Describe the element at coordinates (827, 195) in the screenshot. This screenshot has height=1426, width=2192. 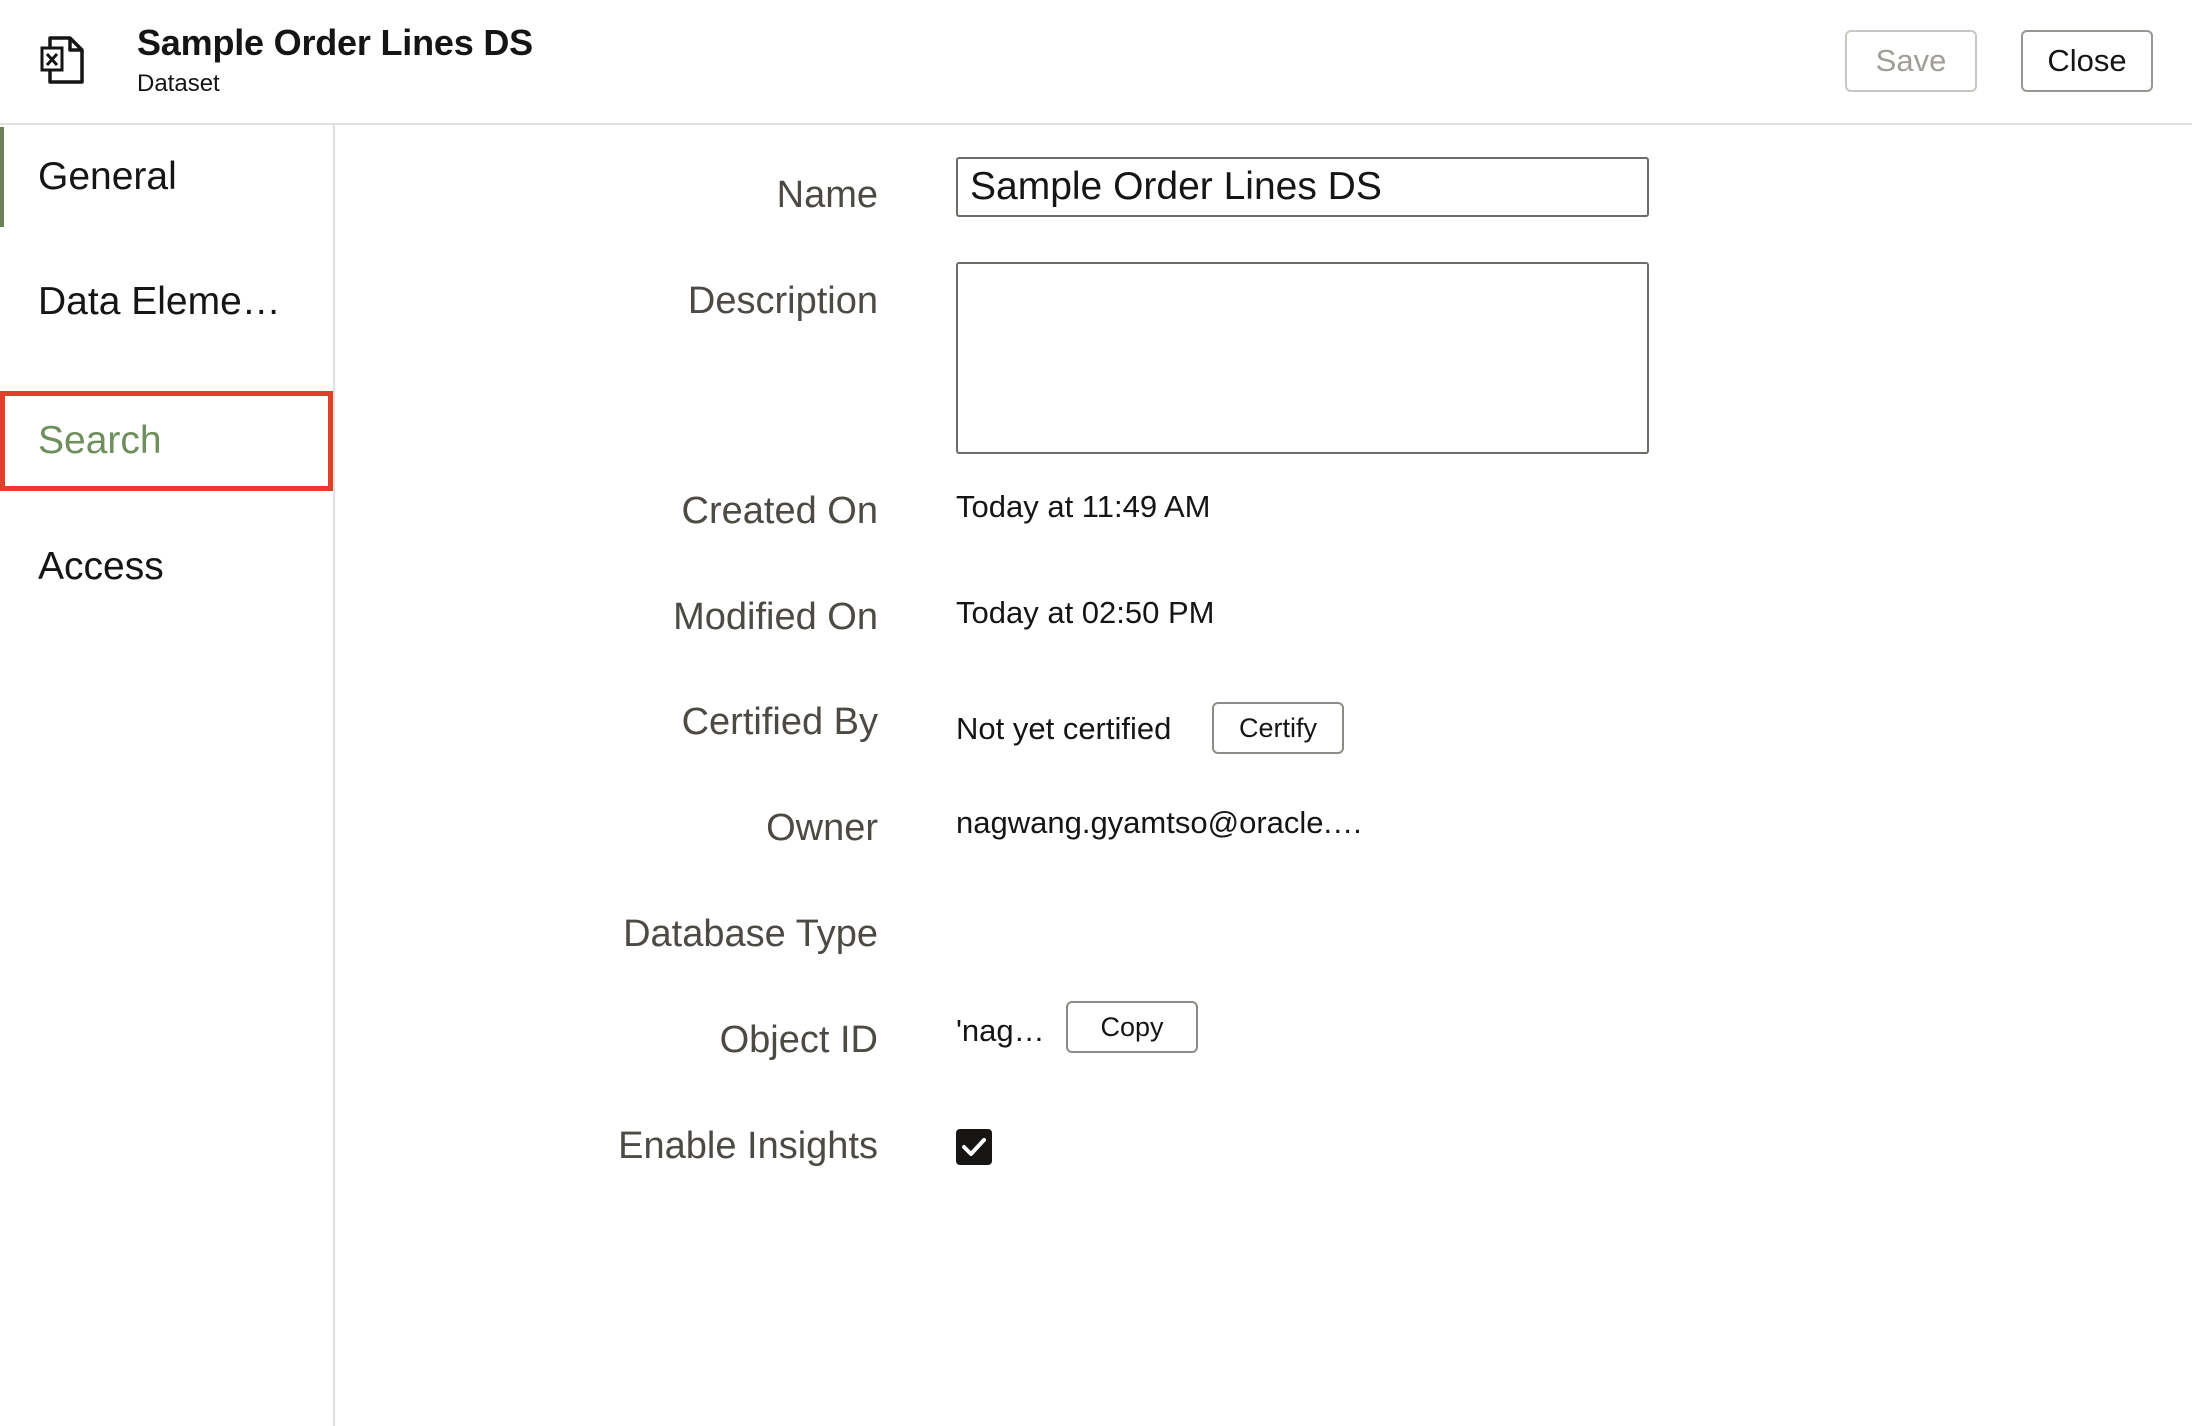
I see `name-label: Name` at that location.